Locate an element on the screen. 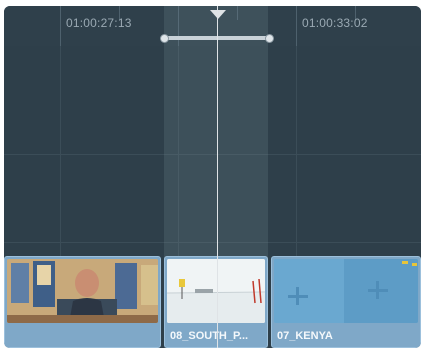 Image resolution: width=425 pixels, height=351 pixels. timecode-label: 01:00:27:13 is located at coordinates (99, 23).